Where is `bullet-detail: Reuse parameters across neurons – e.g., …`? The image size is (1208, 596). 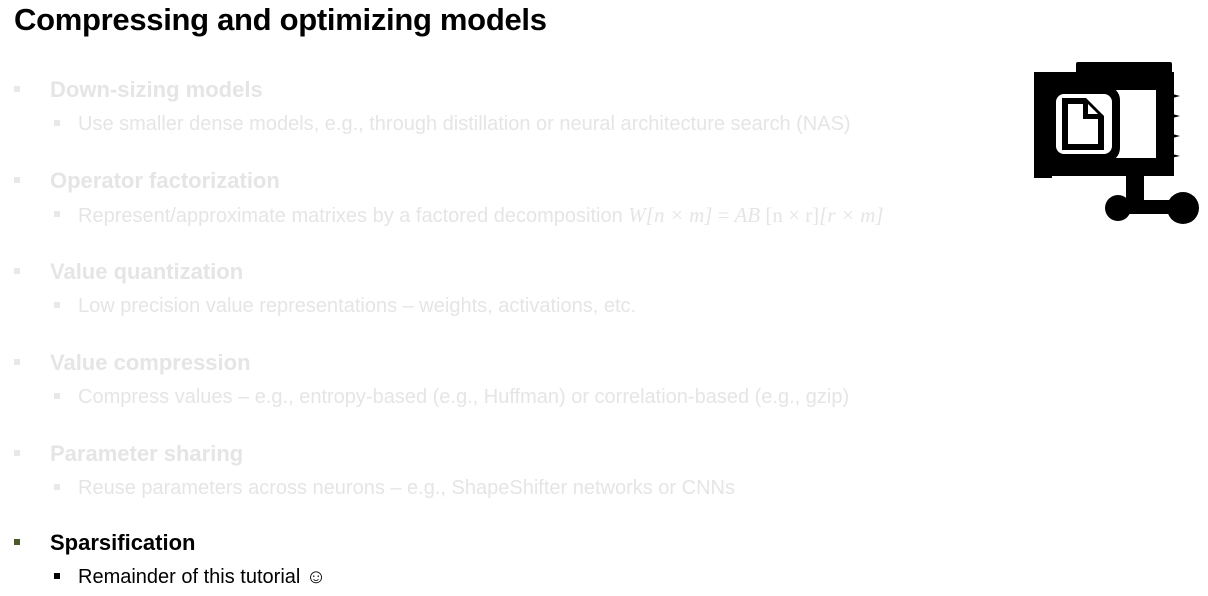 bullet-detail: Reuse parameters across neurons – e.g., … is located at coordinates (406, 488).